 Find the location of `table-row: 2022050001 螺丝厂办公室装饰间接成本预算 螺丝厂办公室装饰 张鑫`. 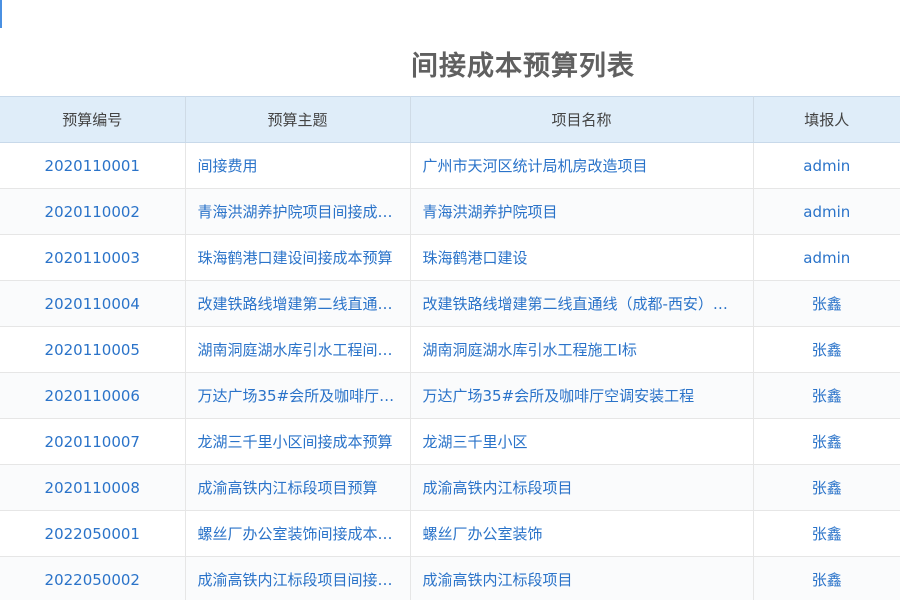

table-row: 2022050001 螺丝厂办公室装饰间接成本预算 螺丝厂办公室装饰 张鑫 is located at coordinates (450, 533).